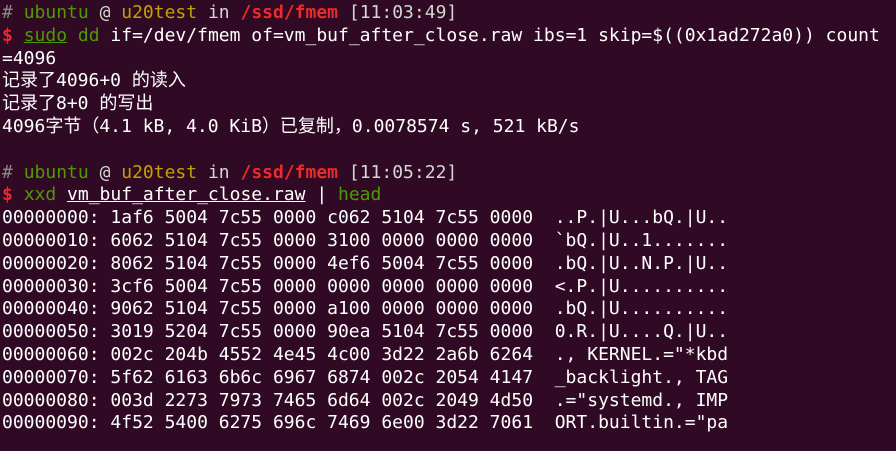 This screenshot has height=451, width=896. I want to click on hexdump-hex: 5f62 6163 6b6c 6967 6874 002c 2054 4147, so click(322, 377).